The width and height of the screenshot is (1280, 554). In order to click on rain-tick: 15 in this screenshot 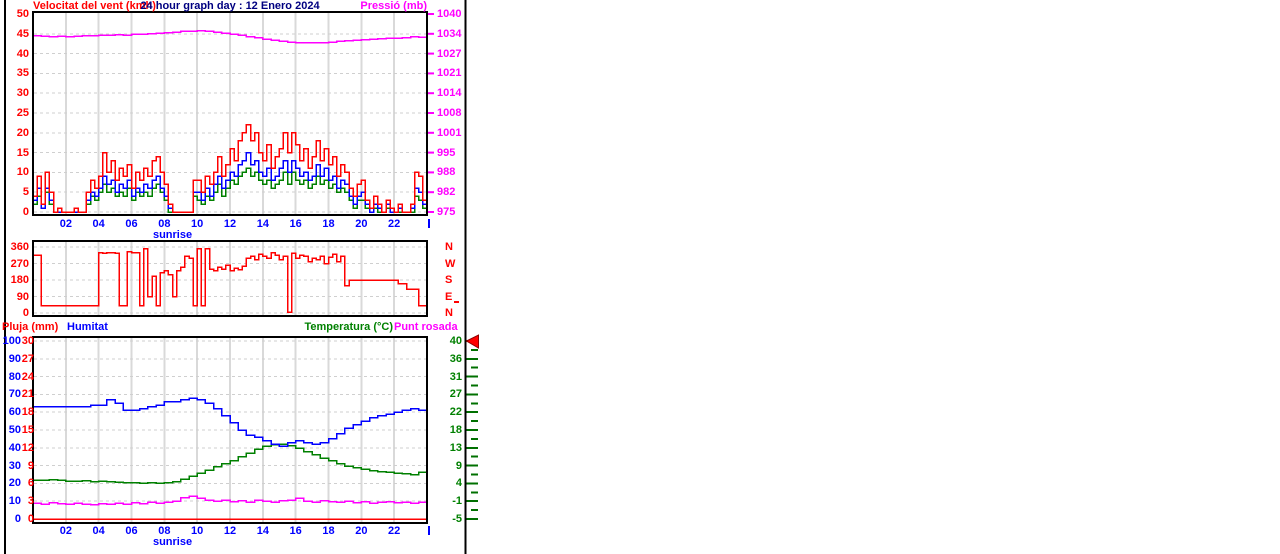, I will do `click(27, 430)`.